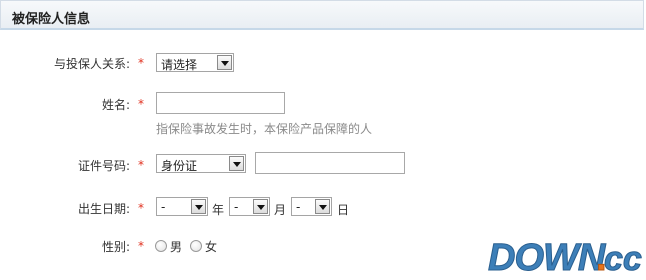 Image resolution: width=646 pixels, height=280 pixels. What do you see at coordinates (141, 165) in the screenshot?
I see `id-required-mark: *` at bounding box center [141, 165].